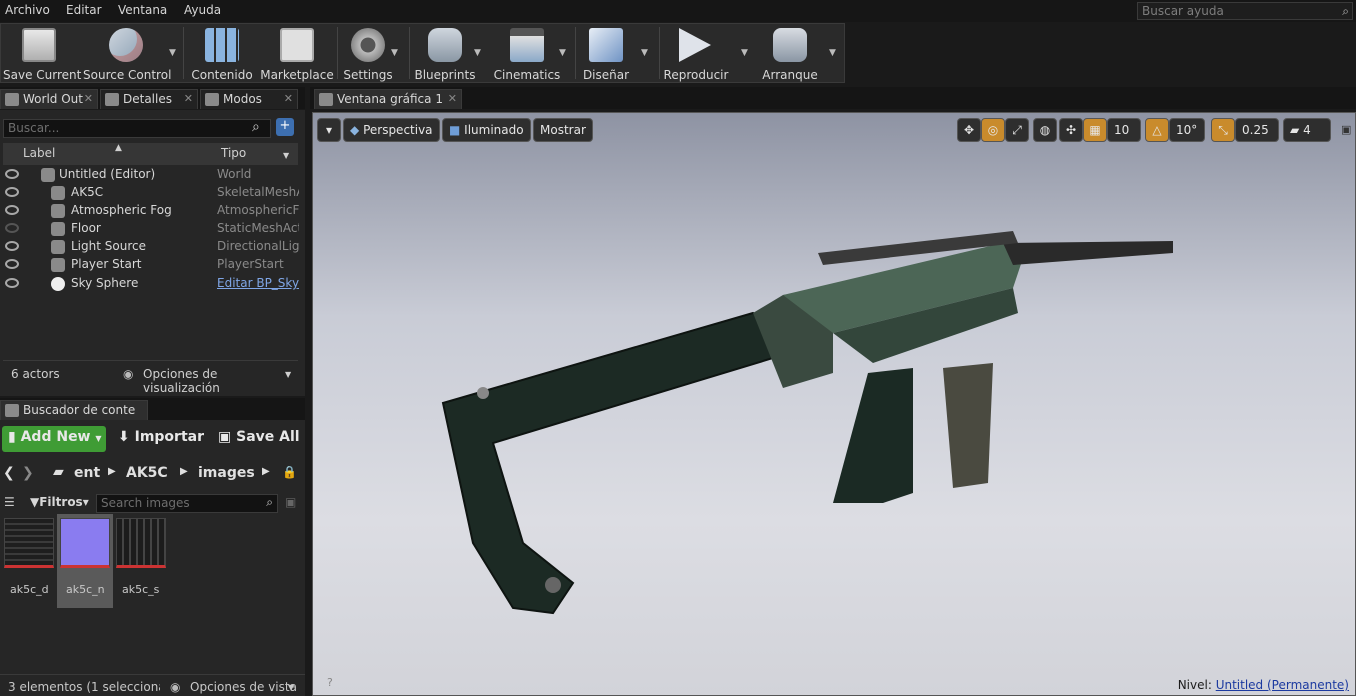 Image resolution: width=1356 pixels, height=696 pixels. Describe the element at coordinates (562, 53) in the screenshot. I see `cinematics-dropdown-icon: ▼` at that location.